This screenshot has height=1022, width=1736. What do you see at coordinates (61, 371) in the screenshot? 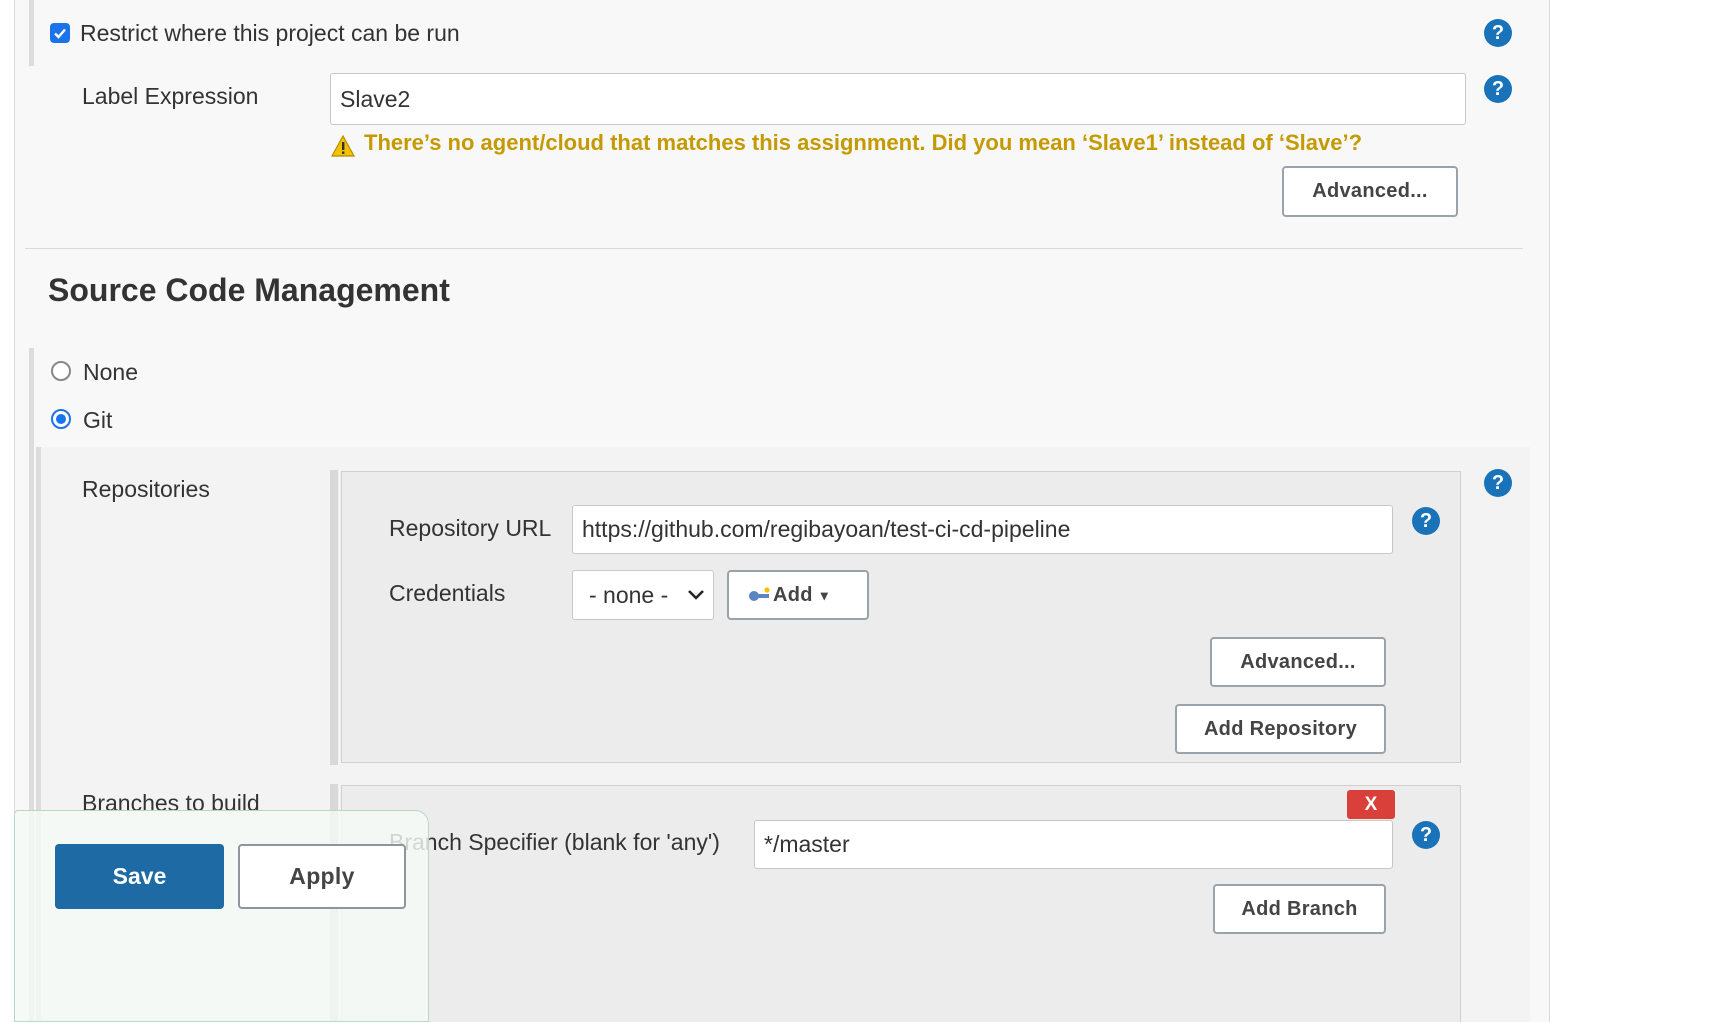
I see `radio-none` at bounding box center [61, 371].